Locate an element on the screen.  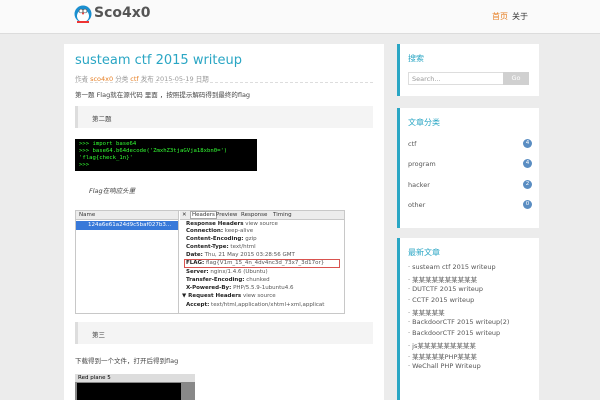
tab-headers: Headers is located at coordinates (203, 215).